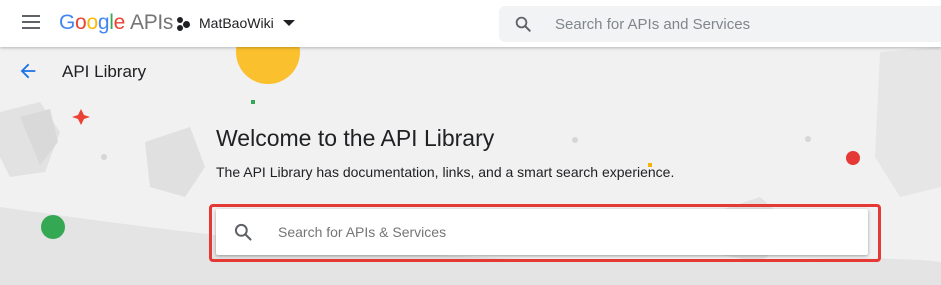 This screenshot has height=285, width=941. I want to click on project-name: MatBaoWiki, so click(236, 23).